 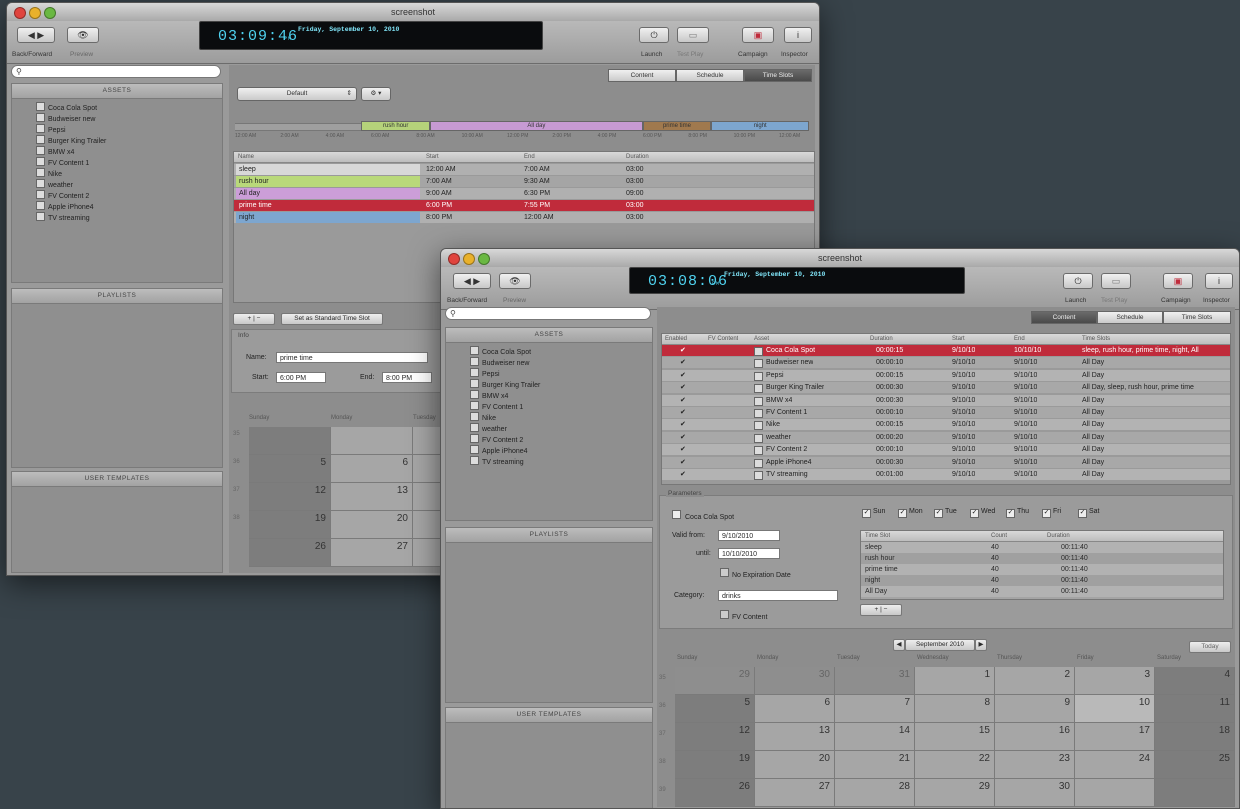 What do you see at coordinates (1035, 709) in the screenshot?
I see `calendar-day-cell: 9` at bounding box center [1035, 709].